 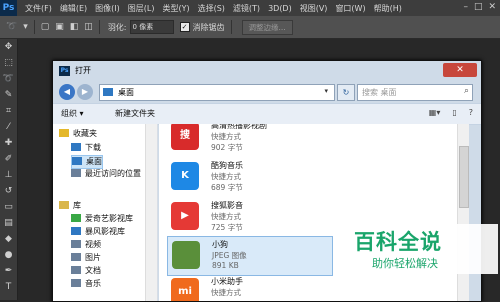 I want to click on nav-item: 最近访问的位置, so click(x=106, y=174).